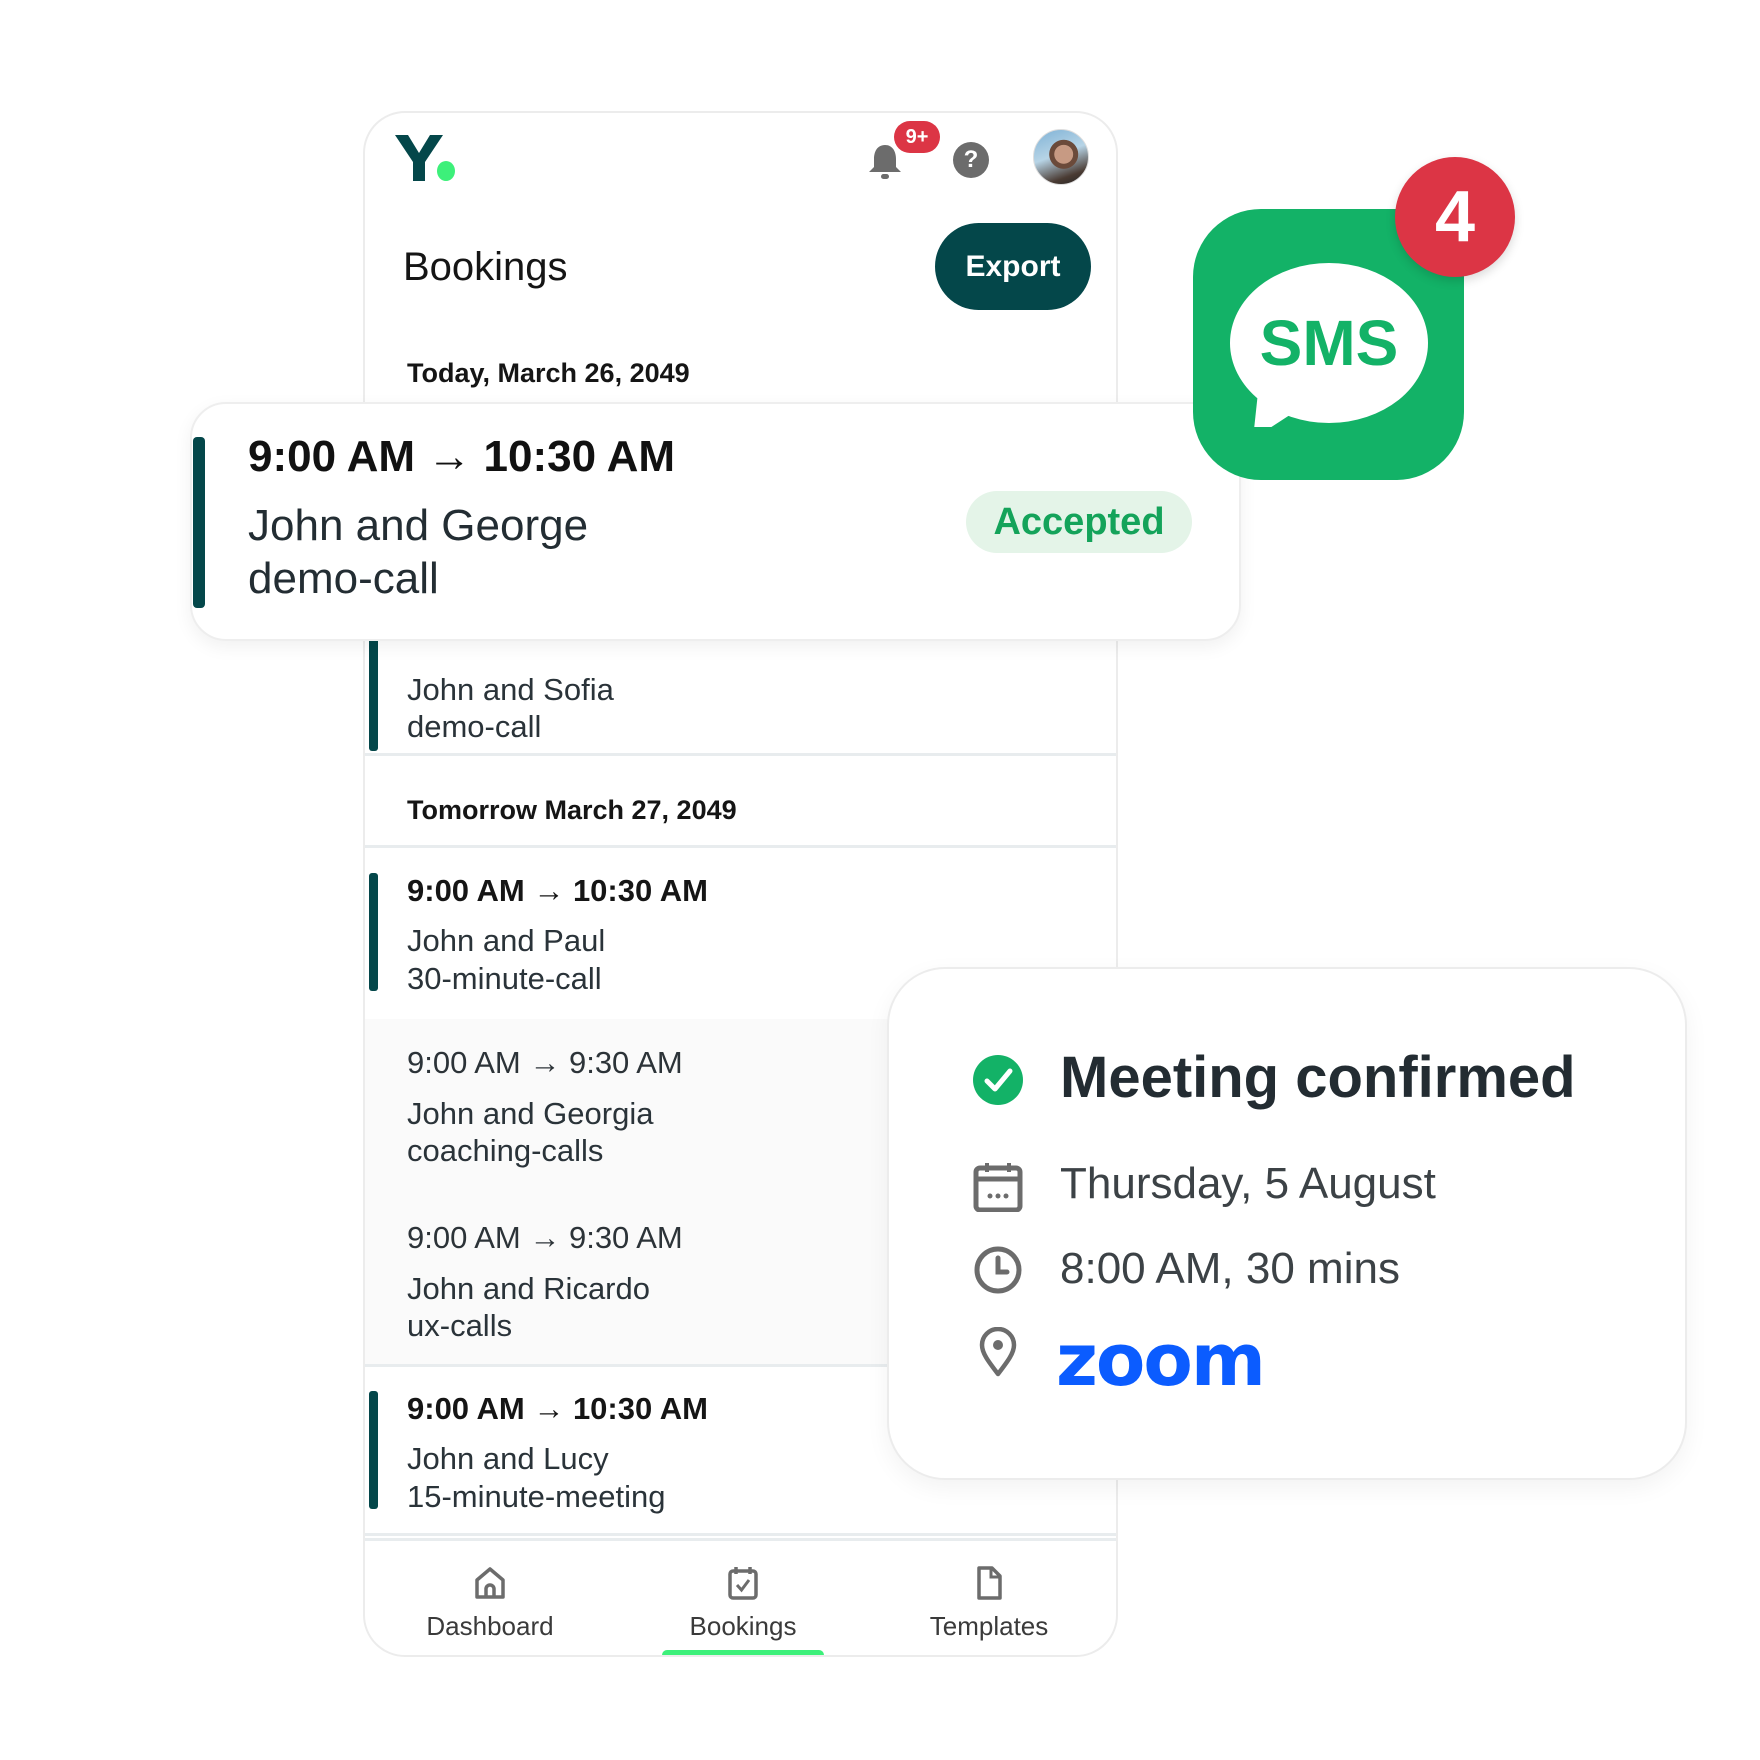 Image resolution: width=1760 pixels, height=1760 pixels. Describe the element at coordinates (743, 1626) in the screenshot. I see `nav-label: Bookings` at that location.